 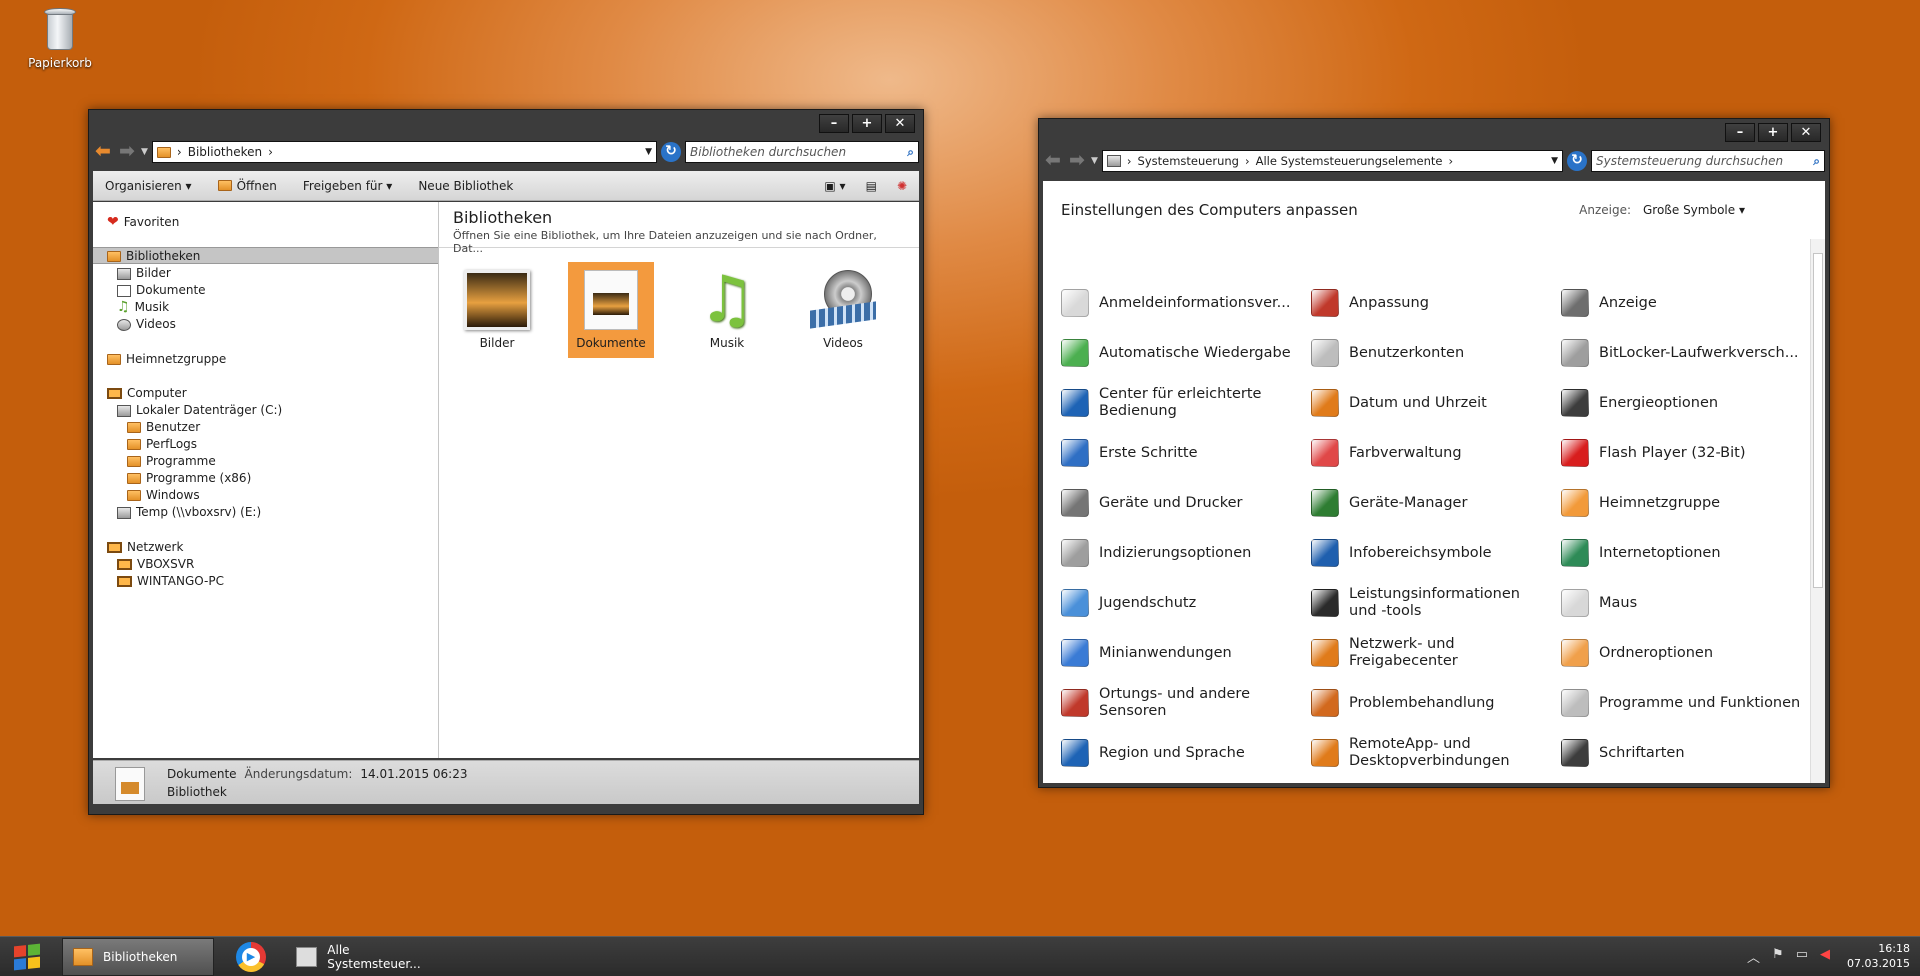 What do you see at coordinates (1181, 782) in the screenshot?
I see `cp-item: Sichern und` at bounding box center [1181, 782].